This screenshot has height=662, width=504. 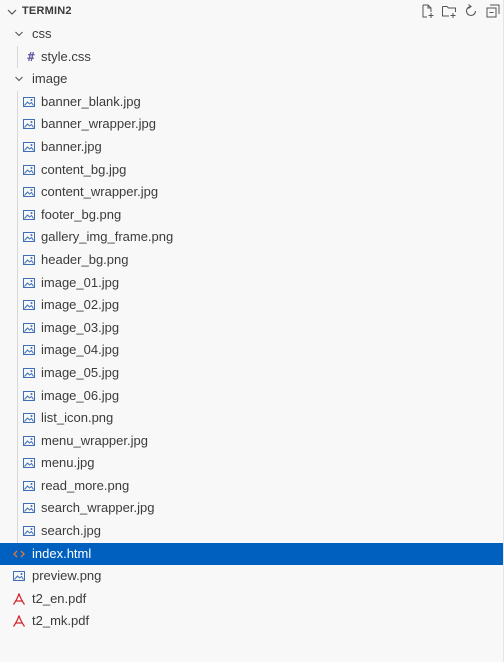 What do you see at coordinates (80, 395) in the screenshot?
I see `file-label: image_06.jpg` at bounding box center [80, 395].